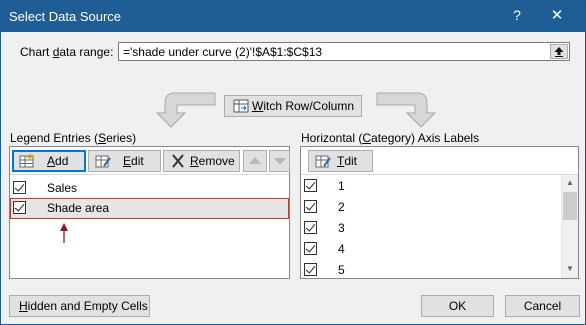 The width and height of the screenshot is (586, 325). Describe the element at coordinates (103, 161) in the screenshot. I see `edit-series-icon` at that location.